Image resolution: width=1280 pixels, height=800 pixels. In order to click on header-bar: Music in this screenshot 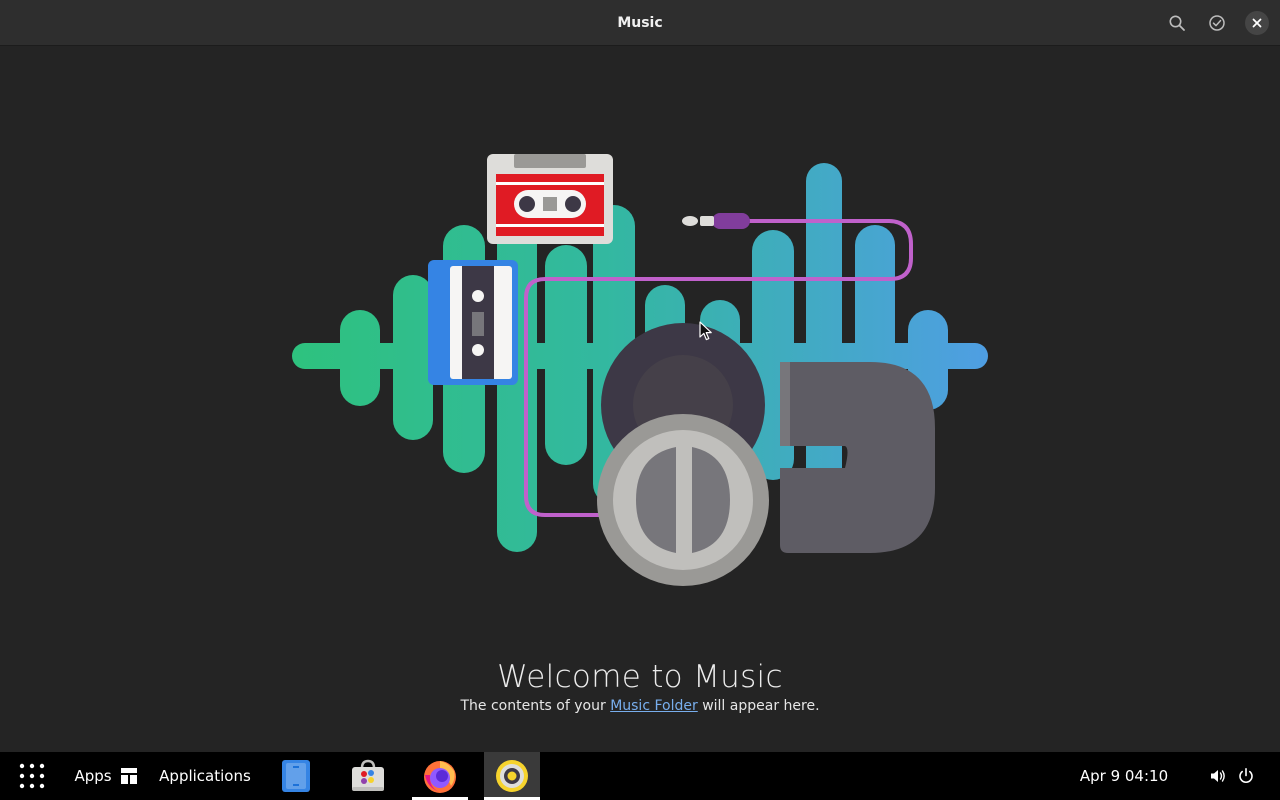, I will do `click(640, 23)`.